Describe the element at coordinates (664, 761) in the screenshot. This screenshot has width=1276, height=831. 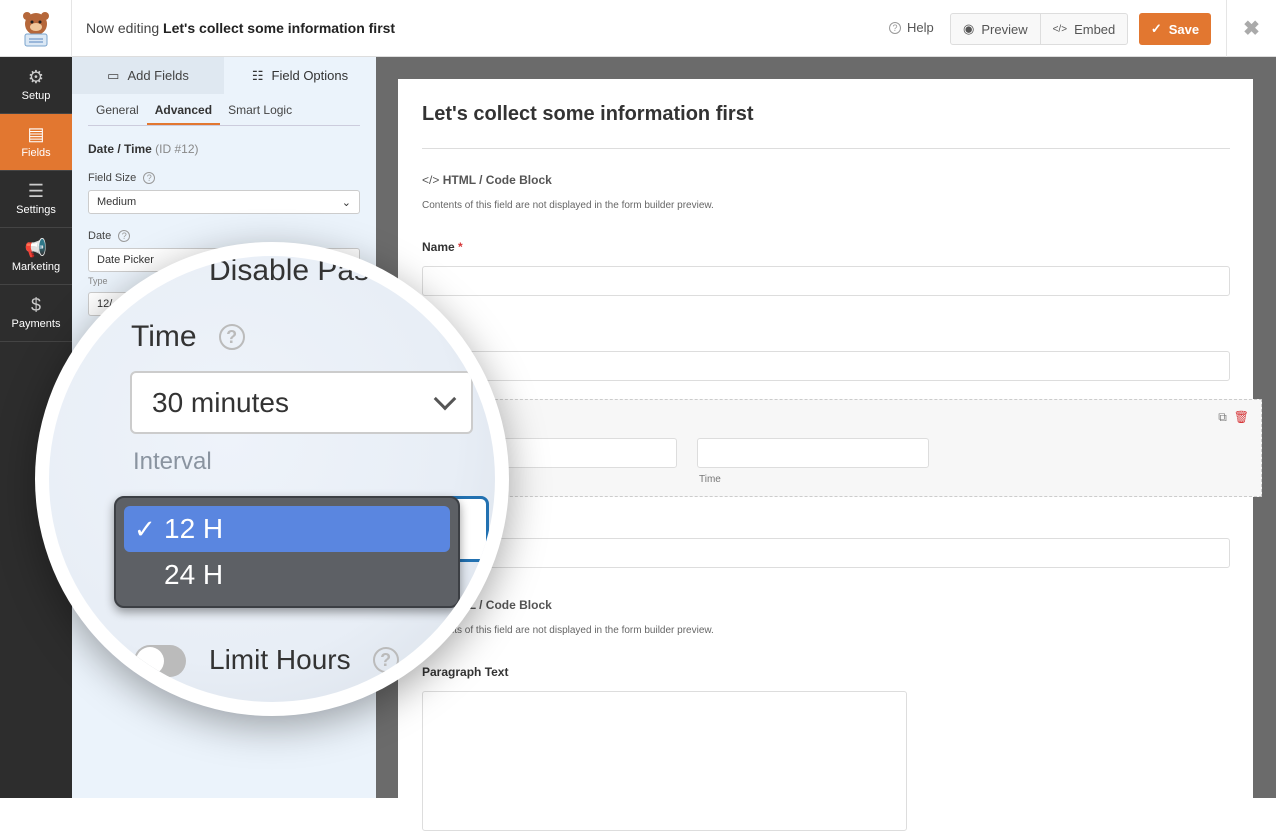
I see `paragraph-textarea` at that location.